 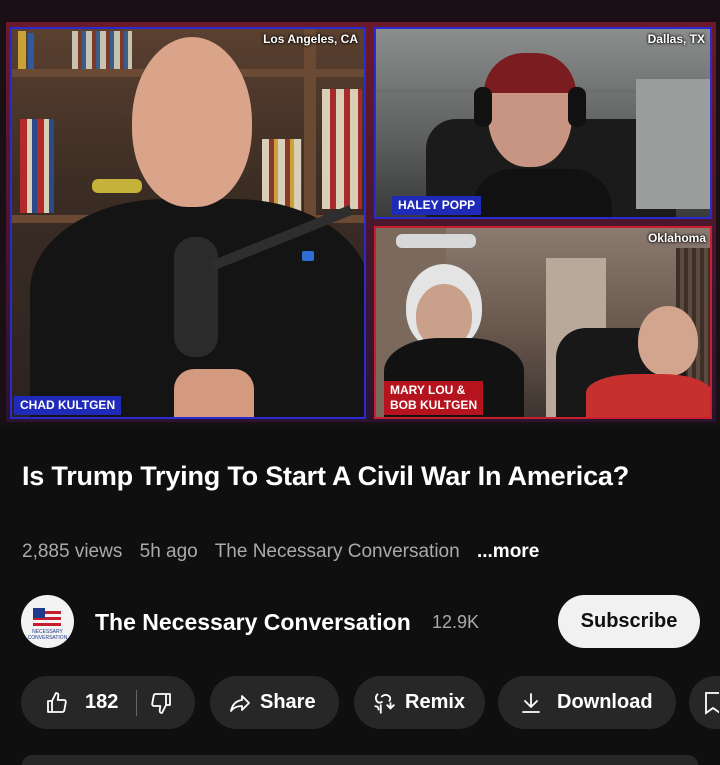 What do you see at coordinates (428, 390) in the screenshot?
I see `name-tag-line-1: MARY LOU &` at bounding box center [428, 390].